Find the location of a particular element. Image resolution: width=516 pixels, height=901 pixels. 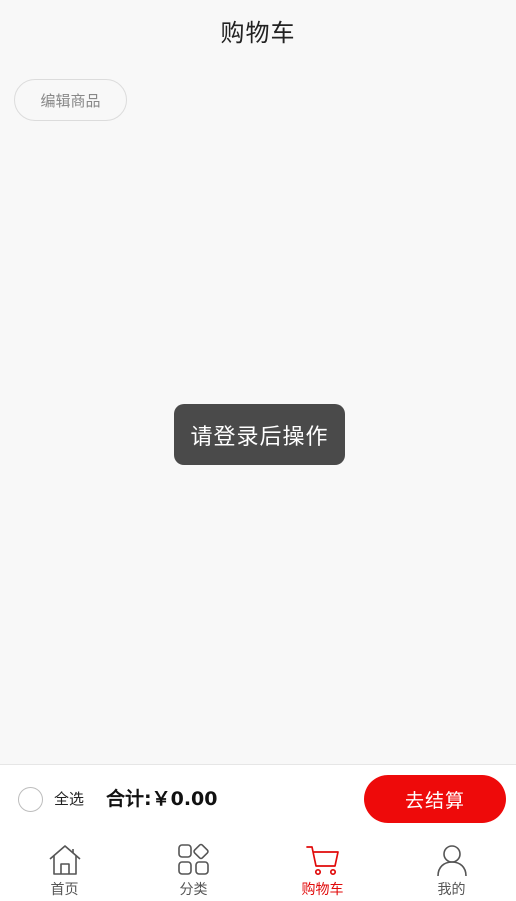

checkout-button: 去结算 is located at coordinates (435, 799).